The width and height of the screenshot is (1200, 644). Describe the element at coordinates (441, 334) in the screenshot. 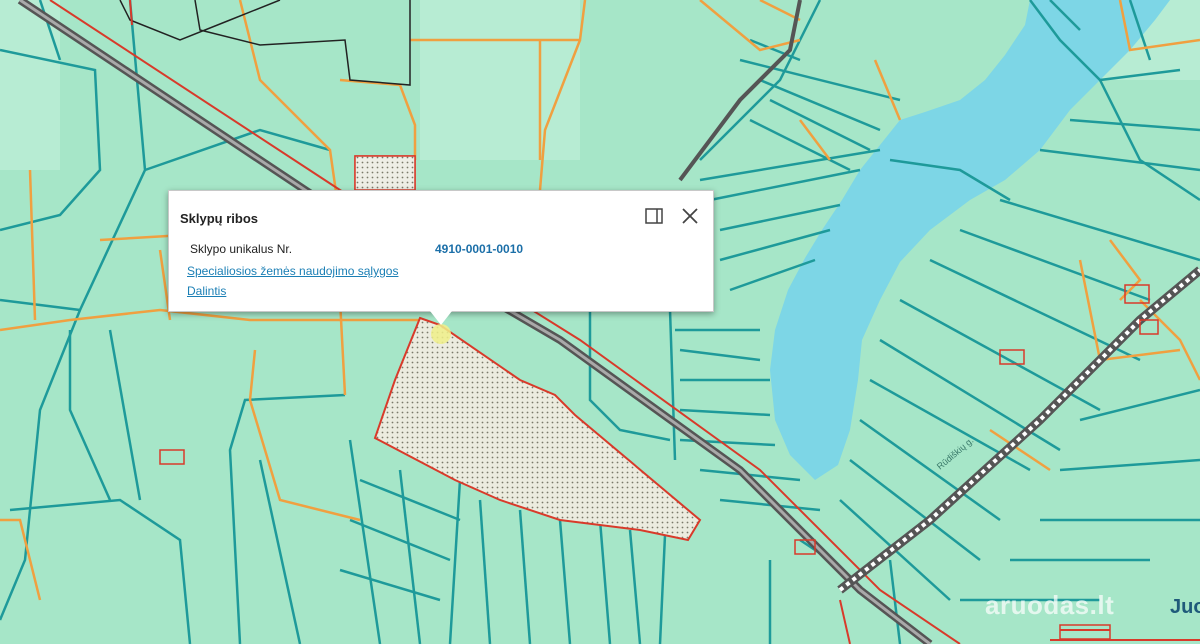

I see `location-marker` at that location.